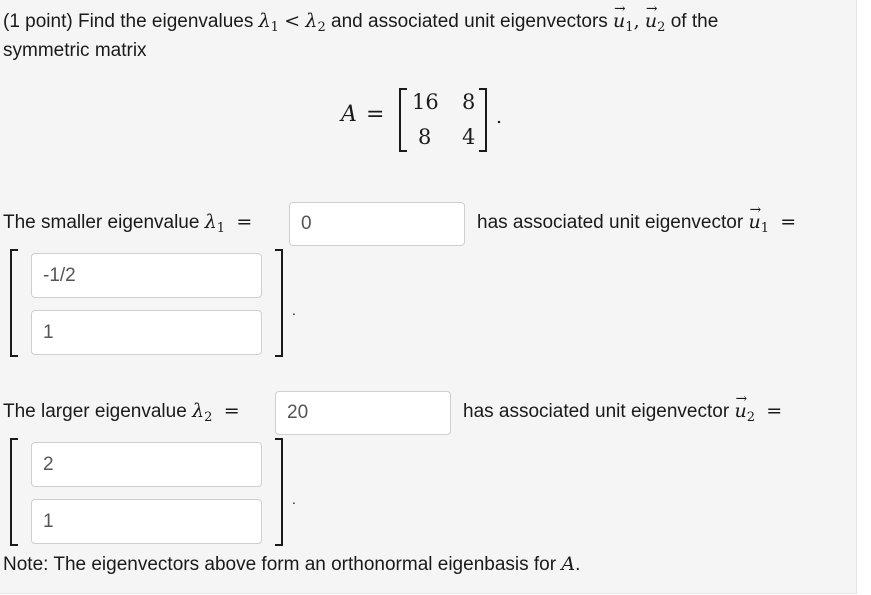 The image size is (871, 595). What do you see at coordinates (469, 137) in the screenshot?
I see `matrix-cell: 4` at bounding box center [469, 137].